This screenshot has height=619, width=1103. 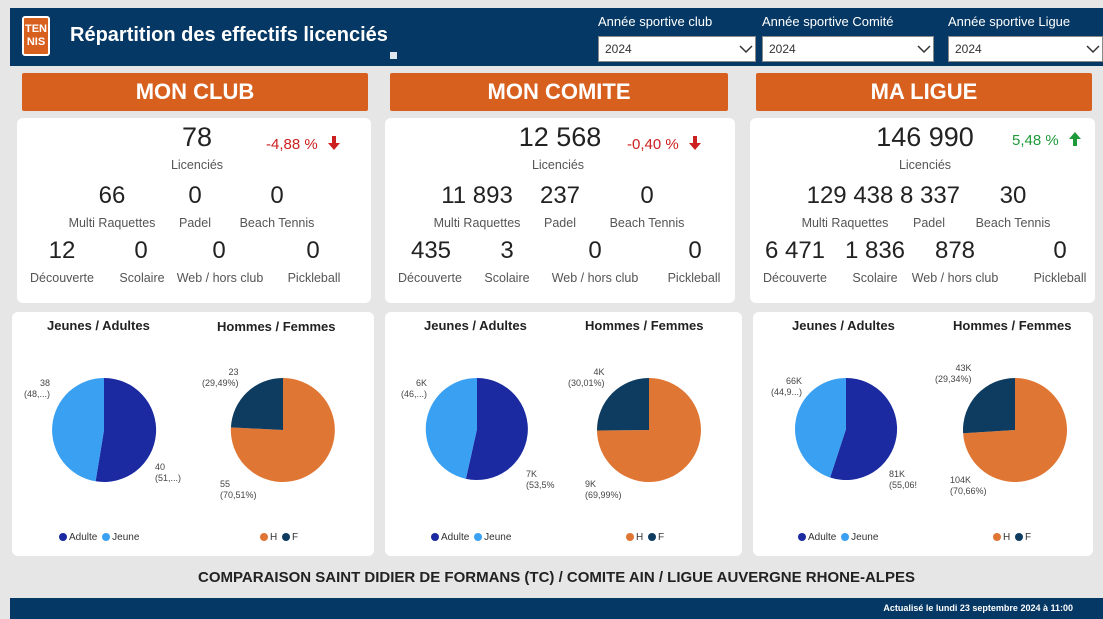 I want to click on pie-sex-comite, so click(x=648, y=430).